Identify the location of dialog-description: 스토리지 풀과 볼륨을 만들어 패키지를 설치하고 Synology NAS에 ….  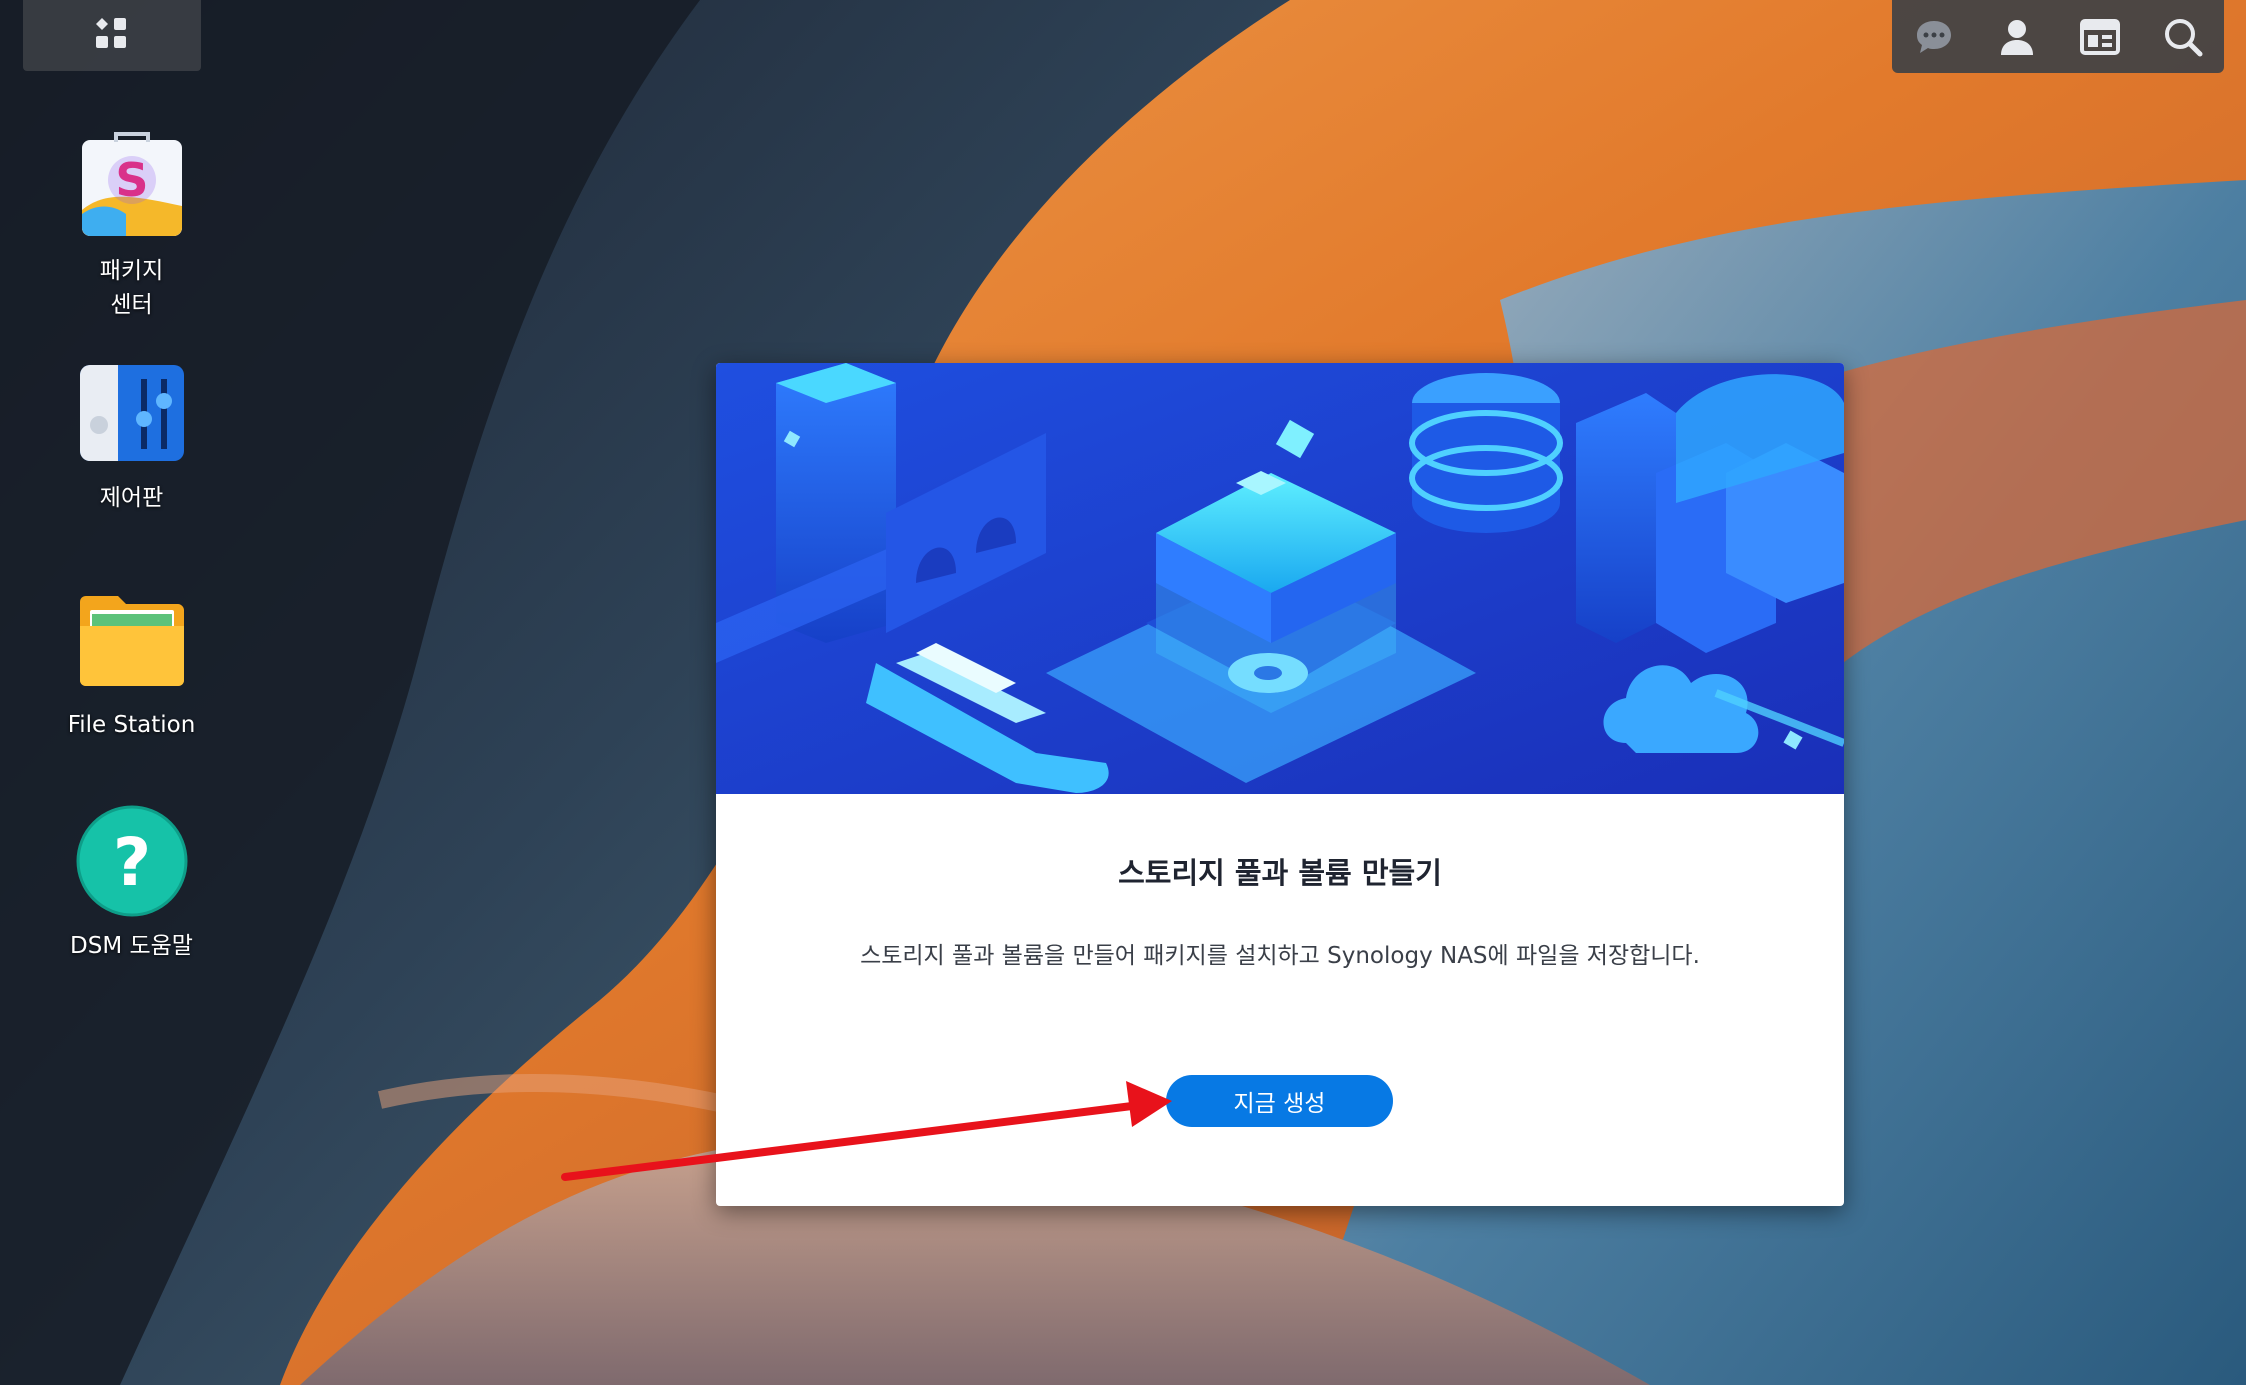
(1280, 956).